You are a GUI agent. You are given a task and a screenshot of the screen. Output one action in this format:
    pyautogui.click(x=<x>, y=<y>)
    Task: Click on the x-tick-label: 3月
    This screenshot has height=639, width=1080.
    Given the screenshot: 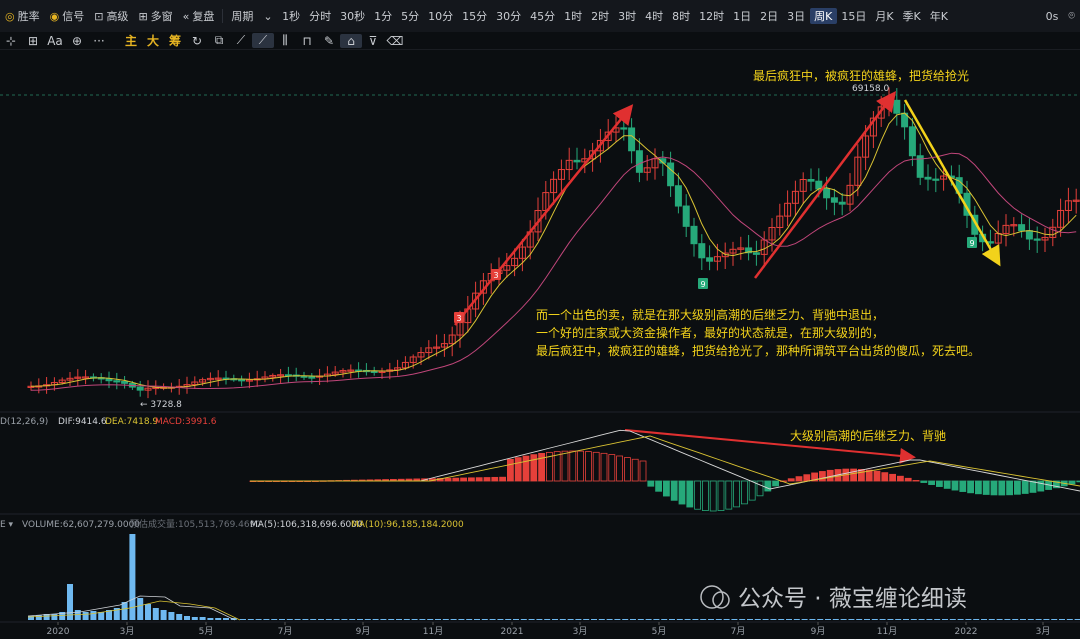 What is the action you would take?
    pyautogui.click(x=1043, y=631)
    